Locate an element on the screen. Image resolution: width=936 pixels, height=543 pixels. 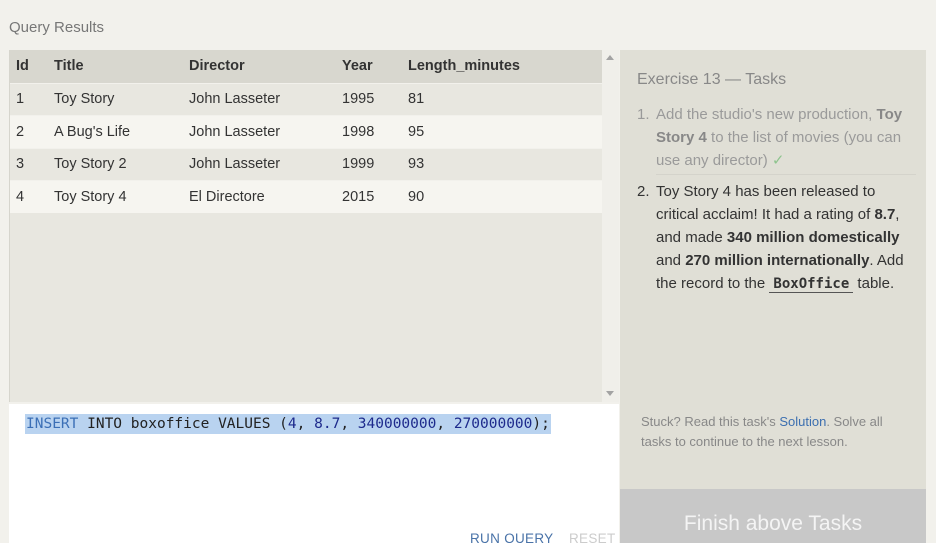
run-query-button: RUN QUERY is located at coordinates (511, 537).